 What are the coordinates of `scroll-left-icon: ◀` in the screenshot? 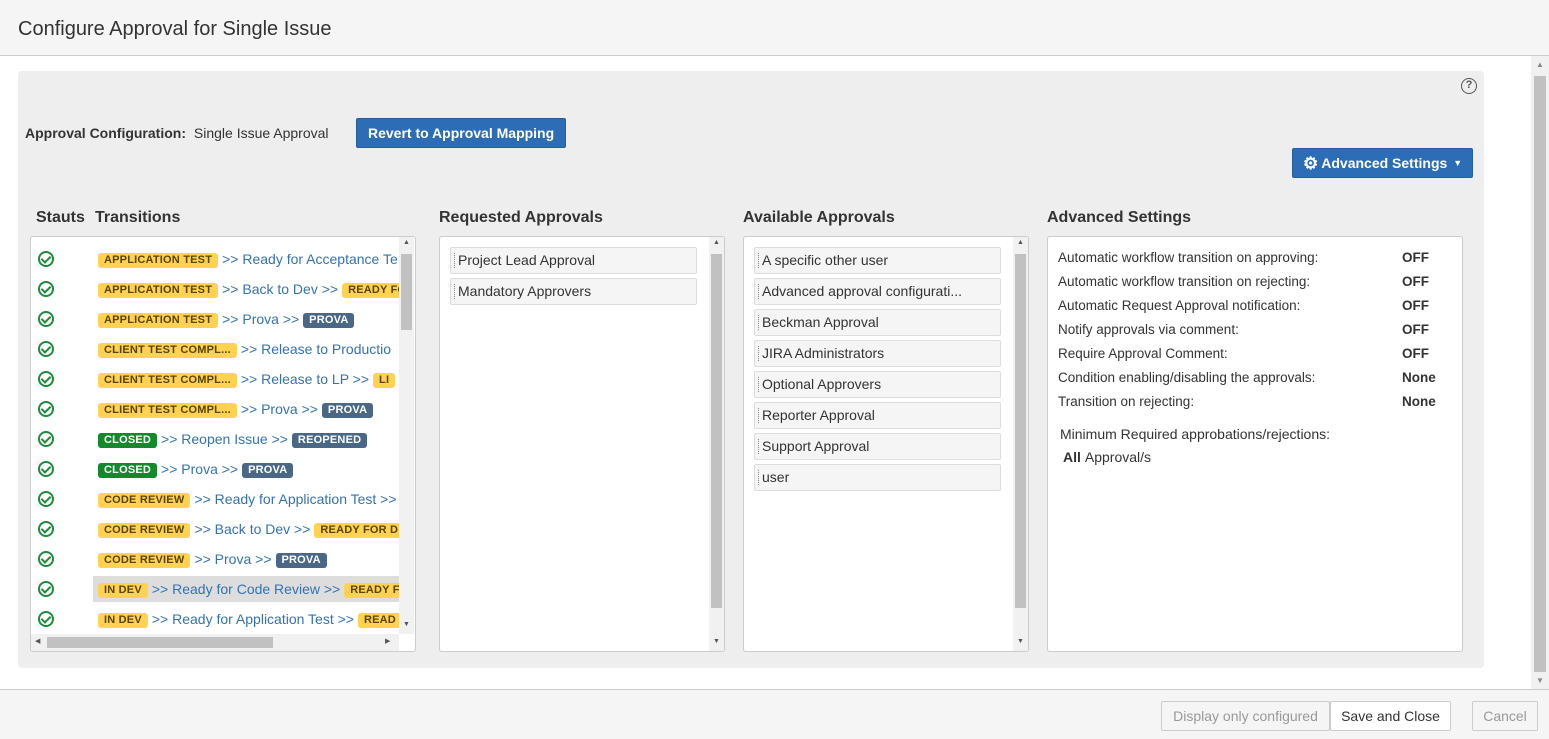 It's located at (37, 641).